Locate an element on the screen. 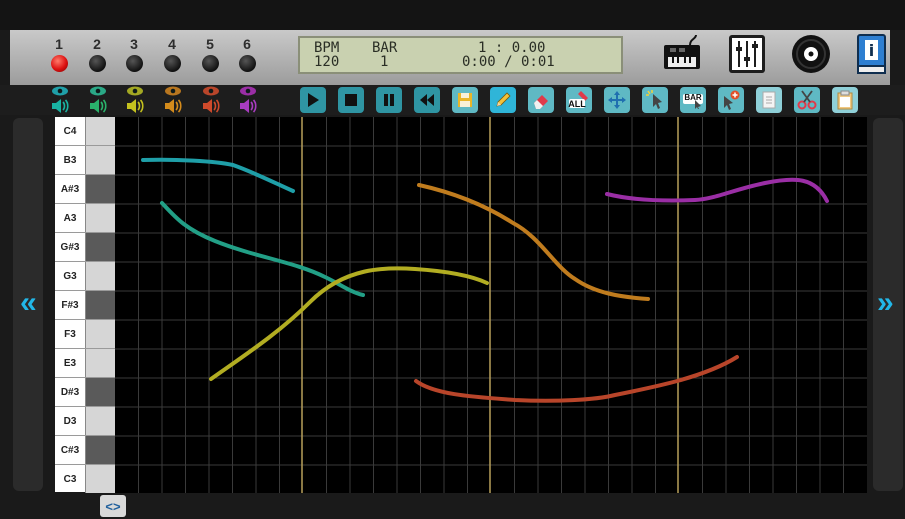 This screenshot has height=519, width=905. channel-number: 6 is located at coordinates (247, 44).